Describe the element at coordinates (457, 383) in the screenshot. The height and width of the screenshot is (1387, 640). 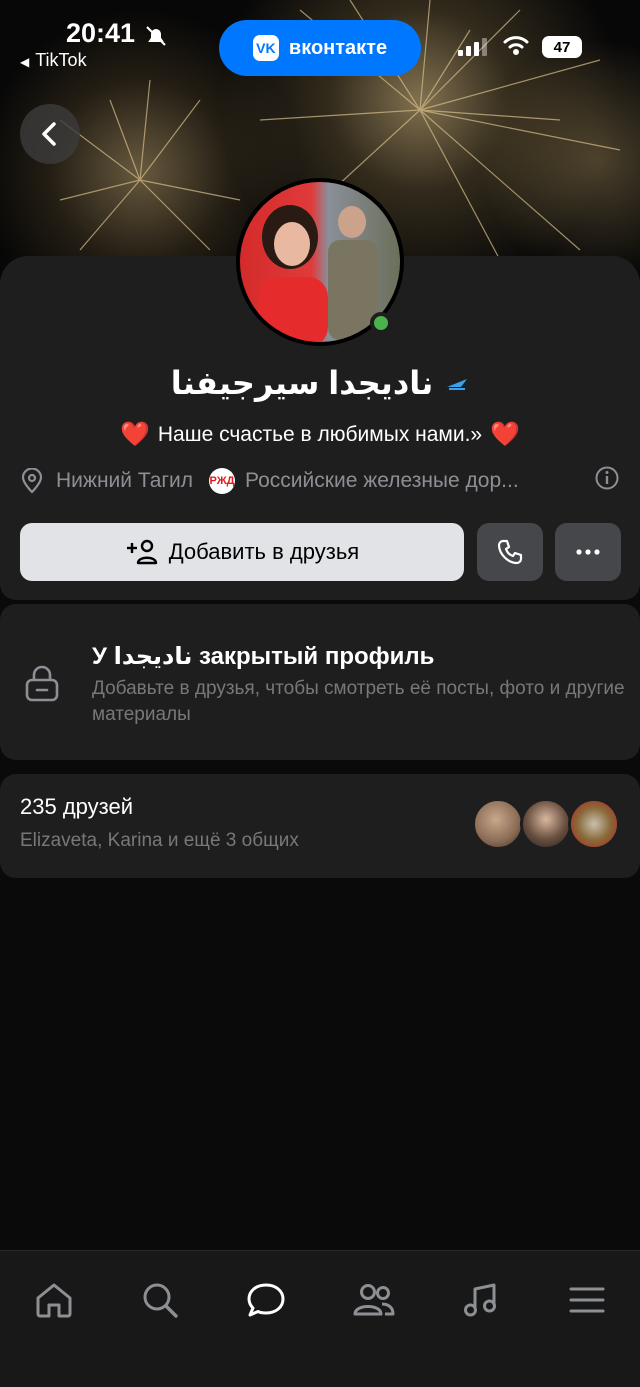
I see `esports-badge-icon` at that location.